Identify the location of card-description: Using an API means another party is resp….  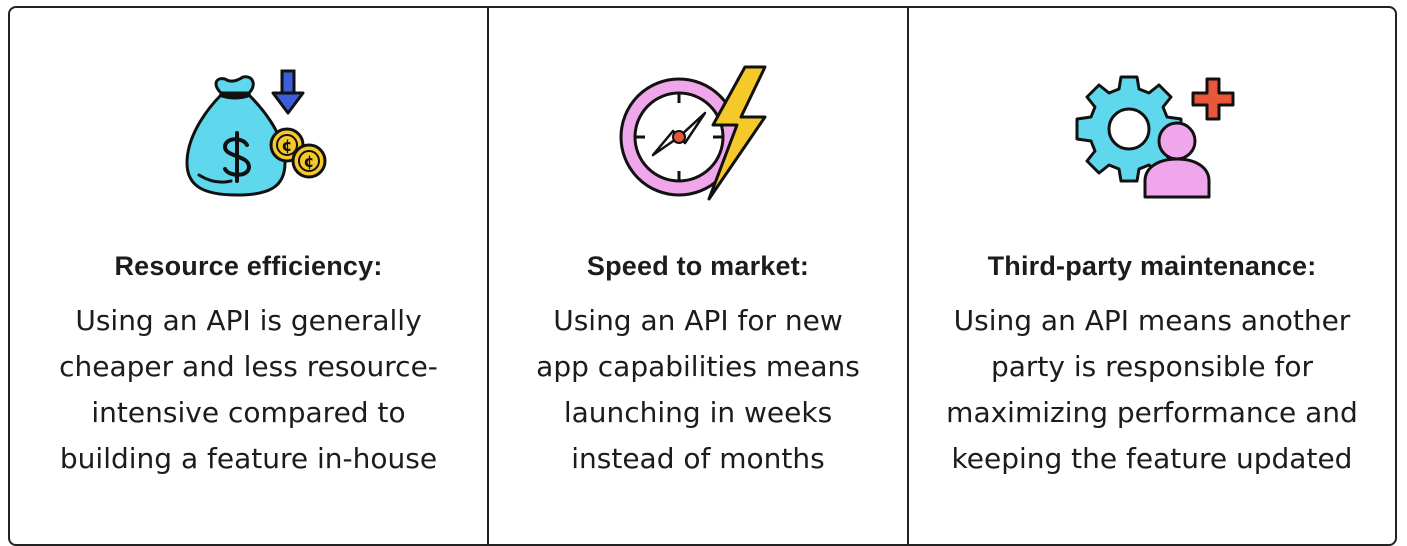
(1152, 390).